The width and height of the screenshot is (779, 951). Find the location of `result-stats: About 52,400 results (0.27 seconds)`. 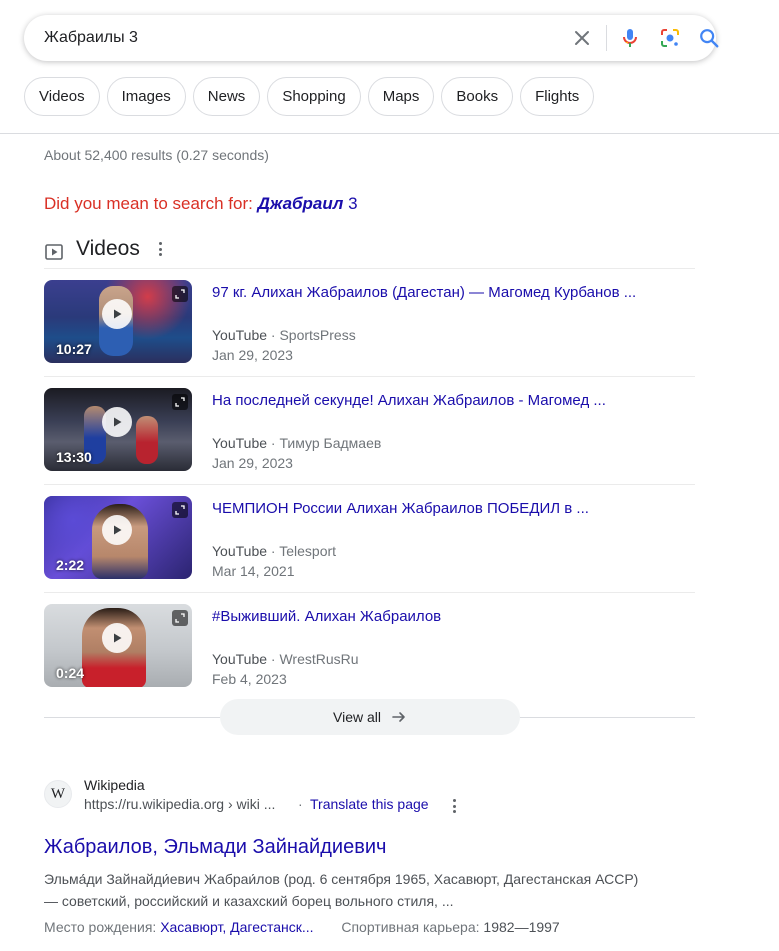

result-stats: About 52,400 results (0.27 seconds) is located at coordinates (156, 155).